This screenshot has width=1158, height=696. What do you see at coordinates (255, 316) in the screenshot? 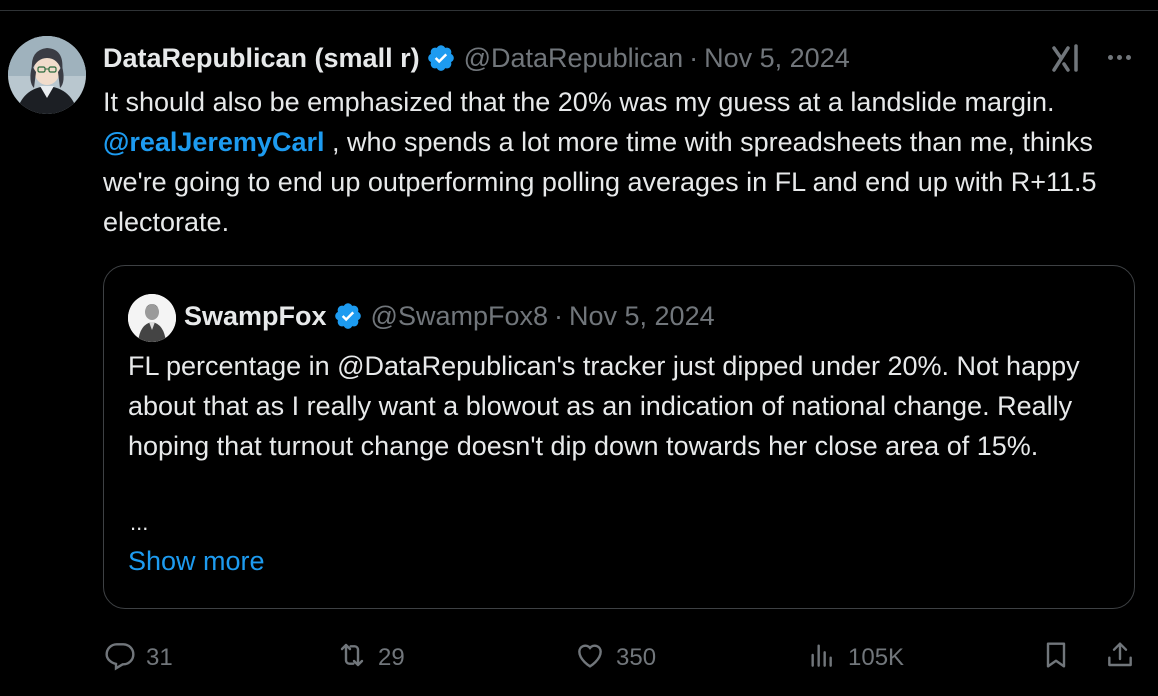
I see `quoted-author-display-name: SwampFox` at bounding box center [255, 316].